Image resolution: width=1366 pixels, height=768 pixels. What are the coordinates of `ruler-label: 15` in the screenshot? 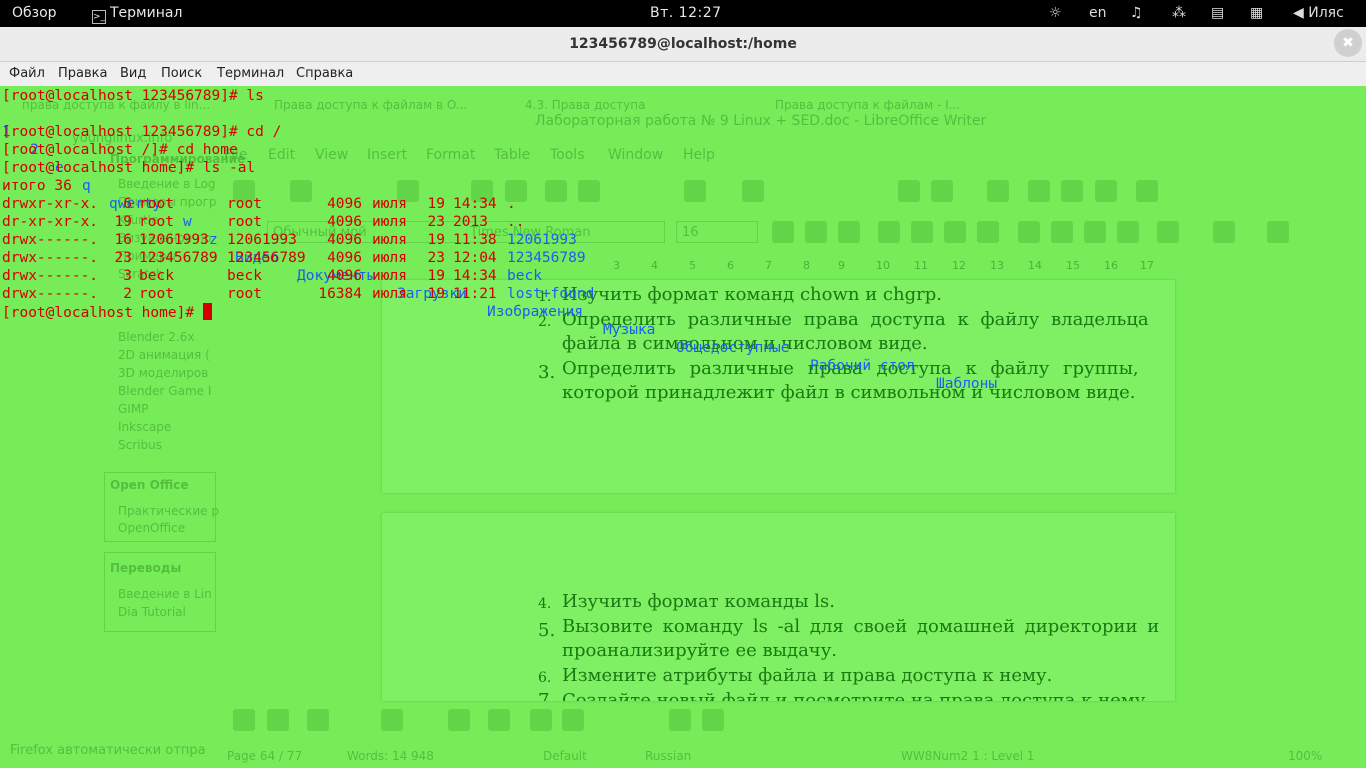 It's located at (1073, 265).